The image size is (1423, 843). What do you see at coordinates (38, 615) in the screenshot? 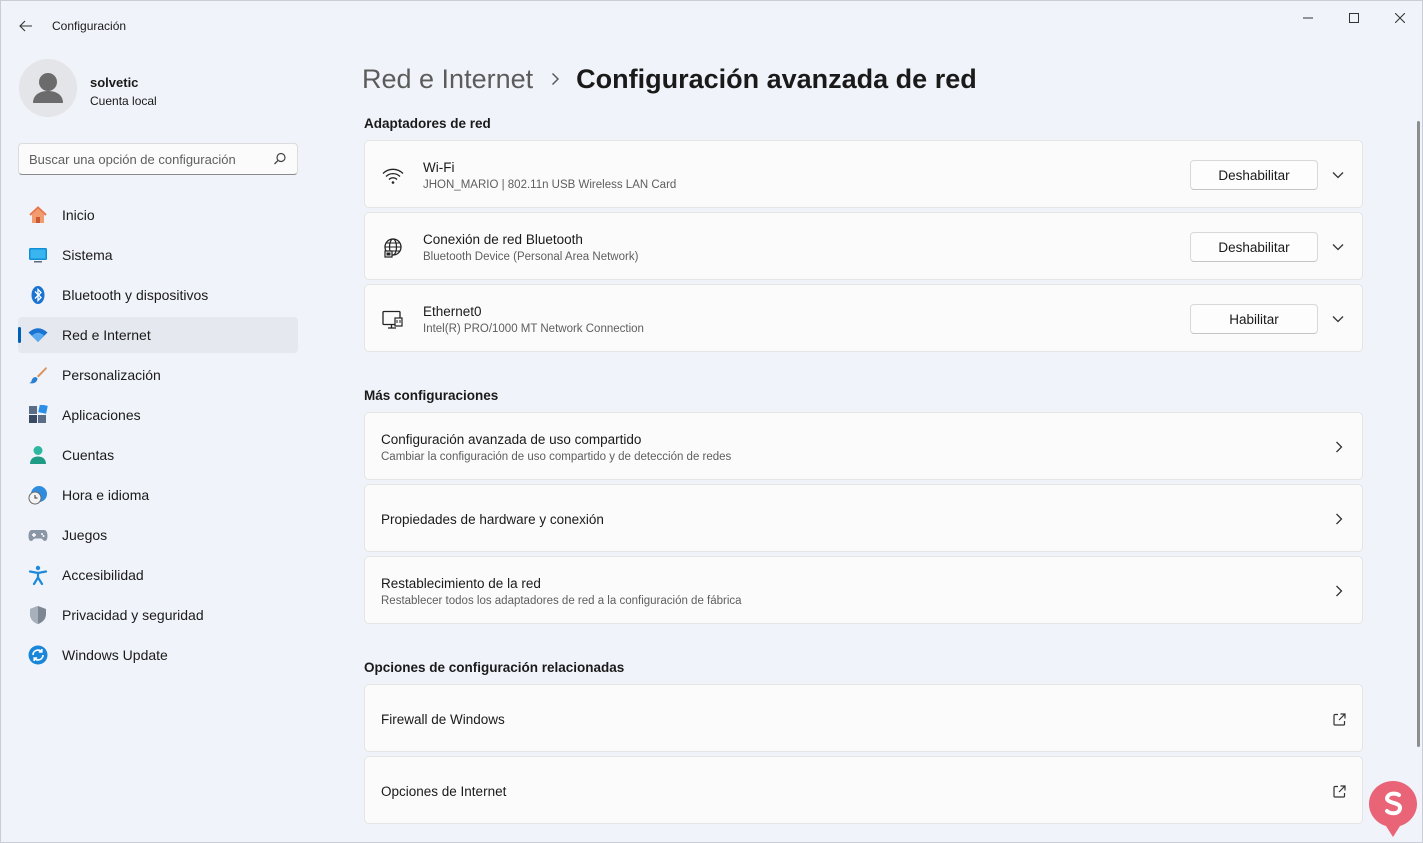
I see `shield-icon` at bounding box center [38, 615].